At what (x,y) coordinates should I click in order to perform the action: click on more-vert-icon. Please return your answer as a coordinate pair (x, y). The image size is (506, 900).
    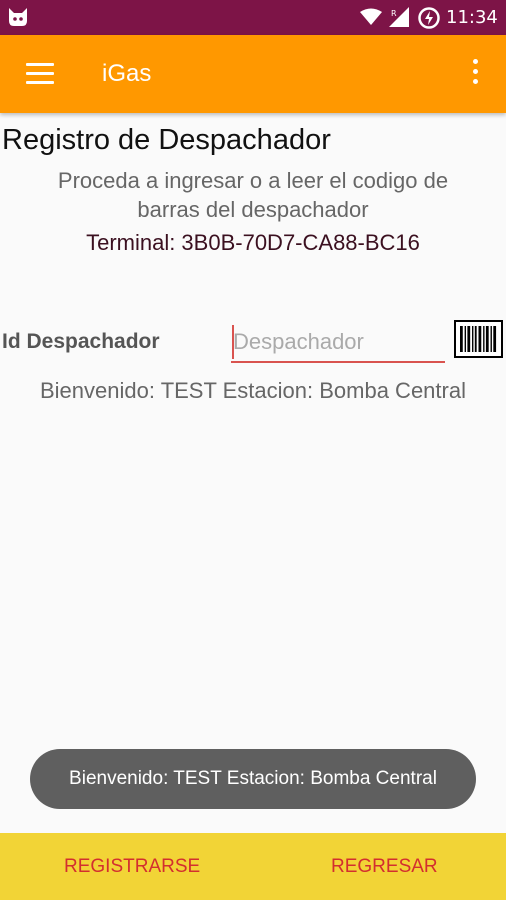
    Looking at the image, I should click on (475, 74).